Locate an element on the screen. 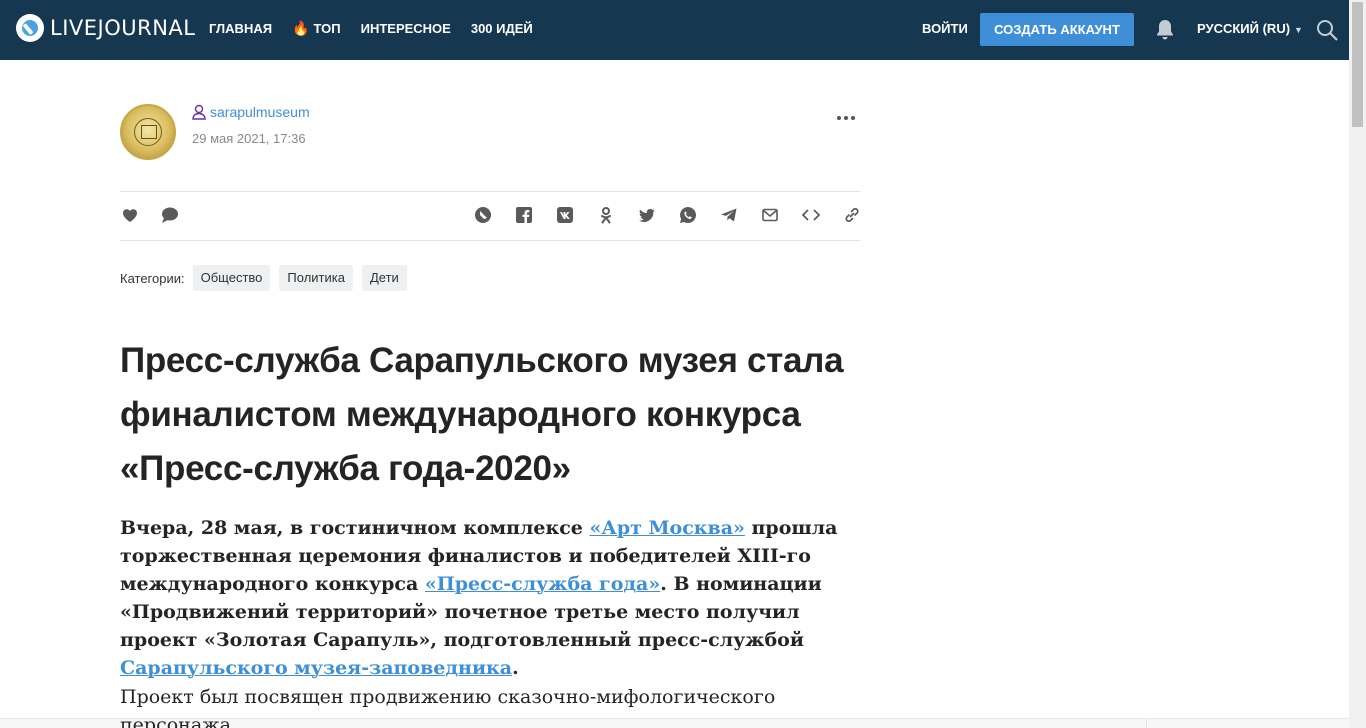 The width and height of the screenshot is (1366, 728). vertical-scrollbar is located at coordinates (1357, 364).